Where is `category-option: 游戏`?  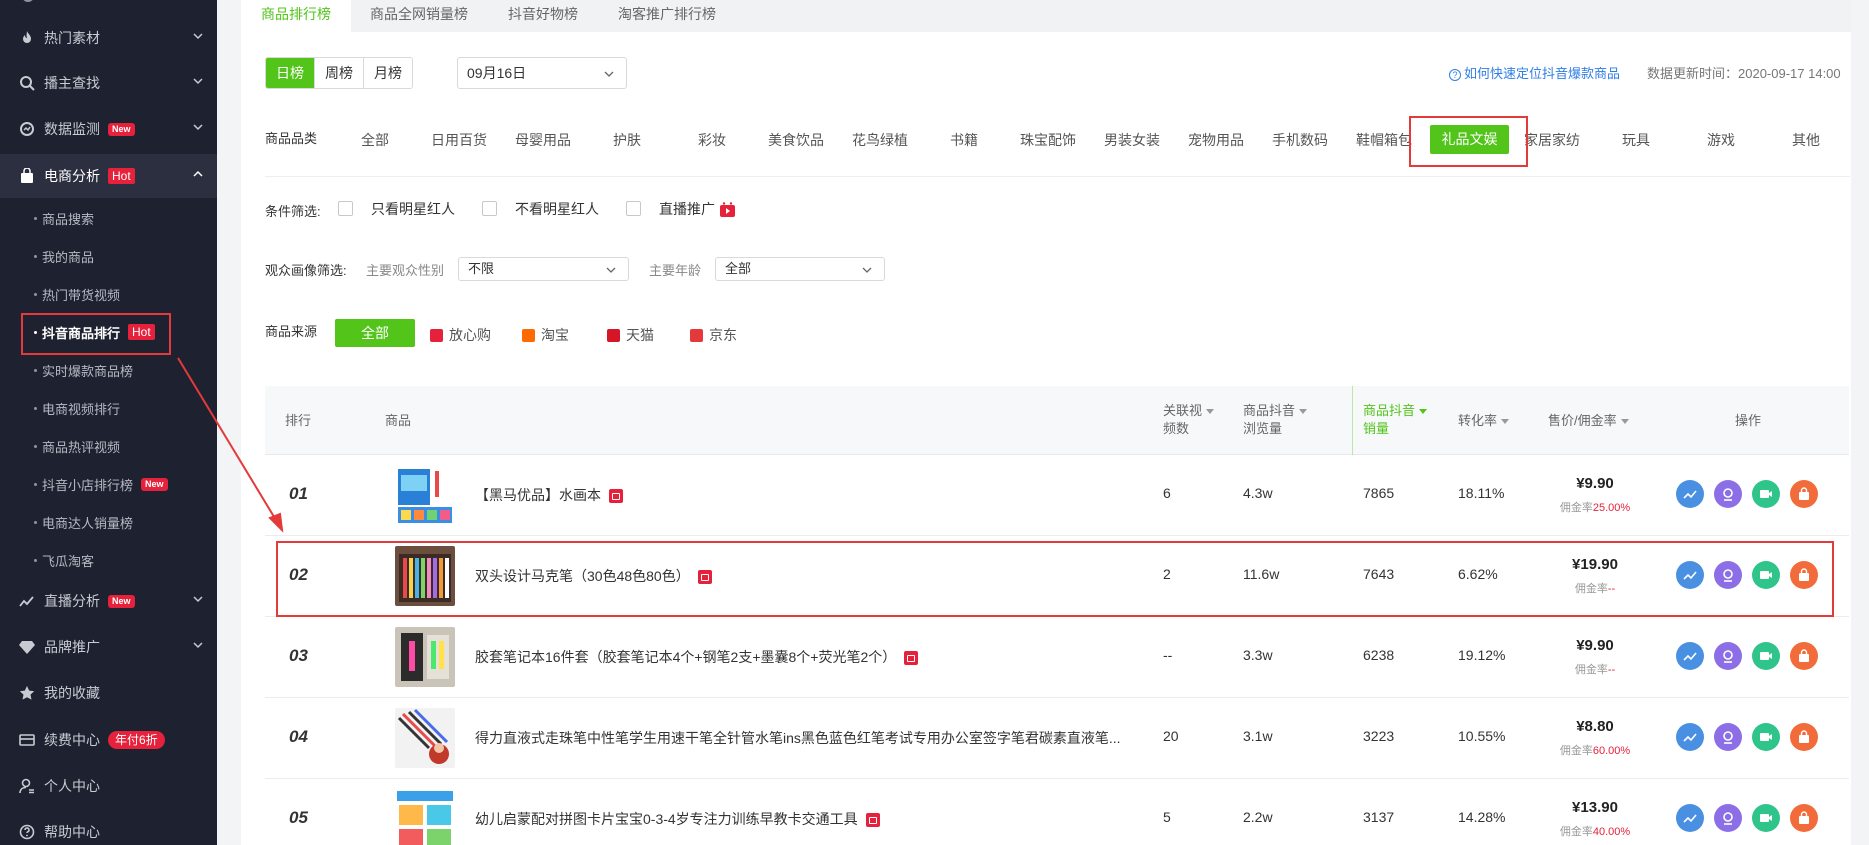
category-option: 游戏 is located at coordinates (1721, 140).